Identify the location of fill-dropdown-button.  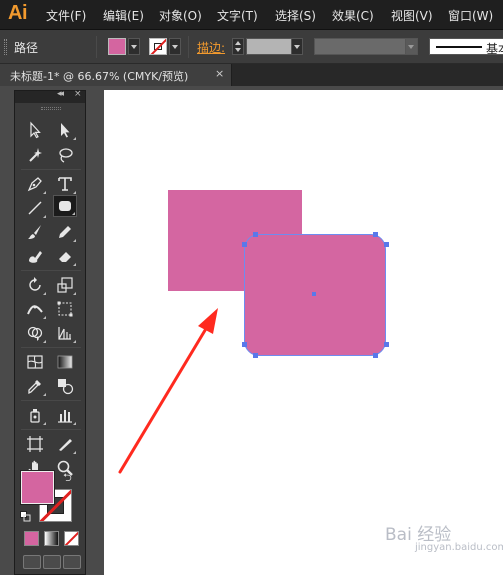
(134, 46).